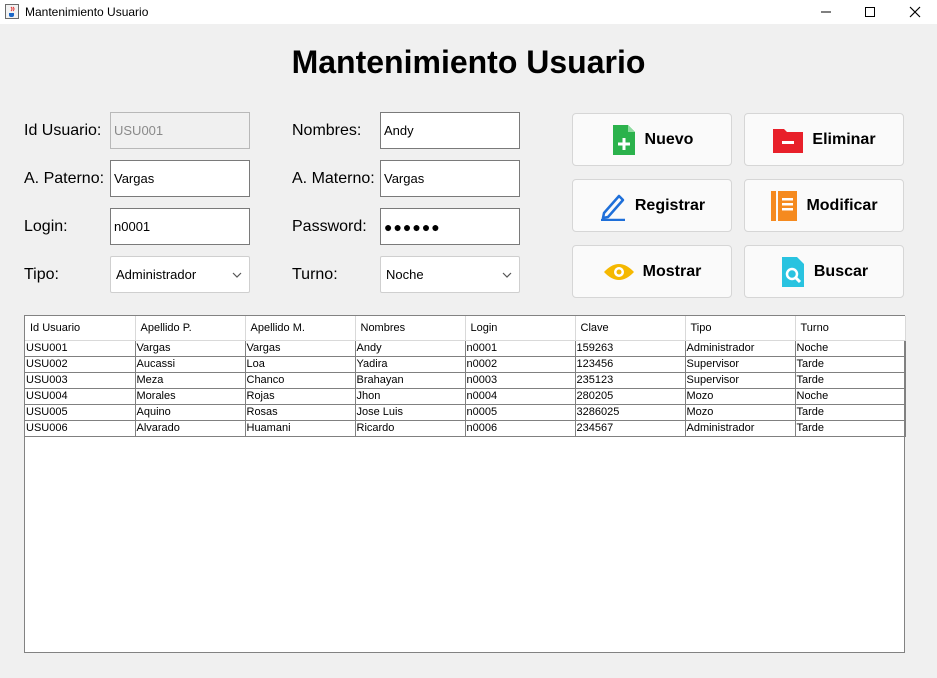 Image resolution: width=937 pixels, height=678 pixels. I want to click on table-cell: 123456, so click(630, 364).